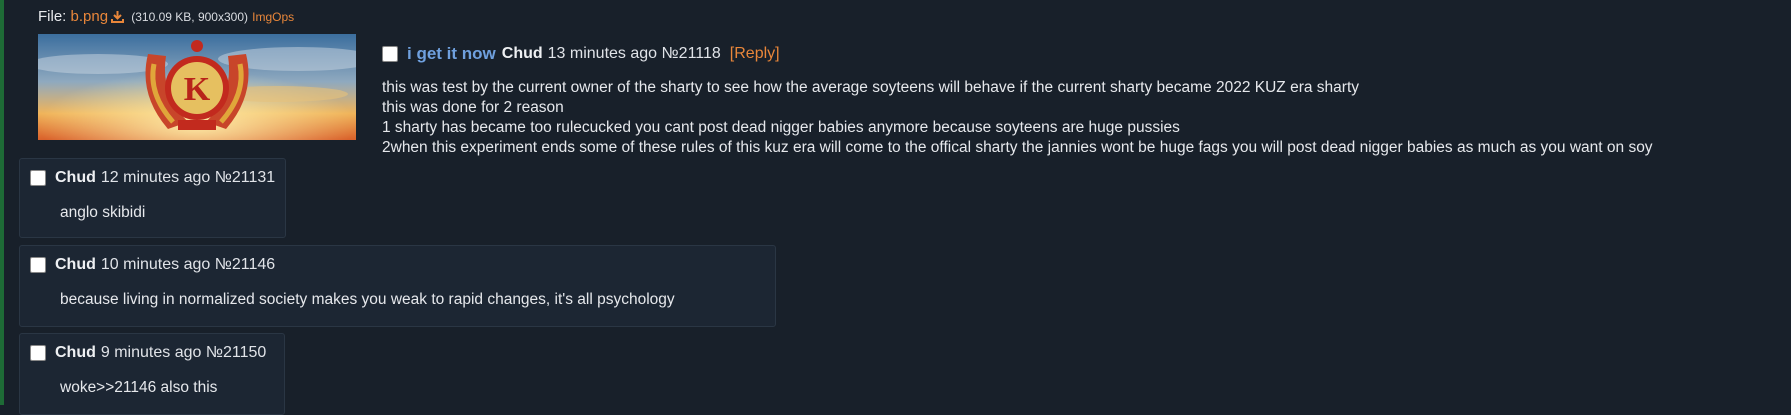 This screenshot has width=1791, height=415. I want to click on file-label: File:, so click(52, 16).